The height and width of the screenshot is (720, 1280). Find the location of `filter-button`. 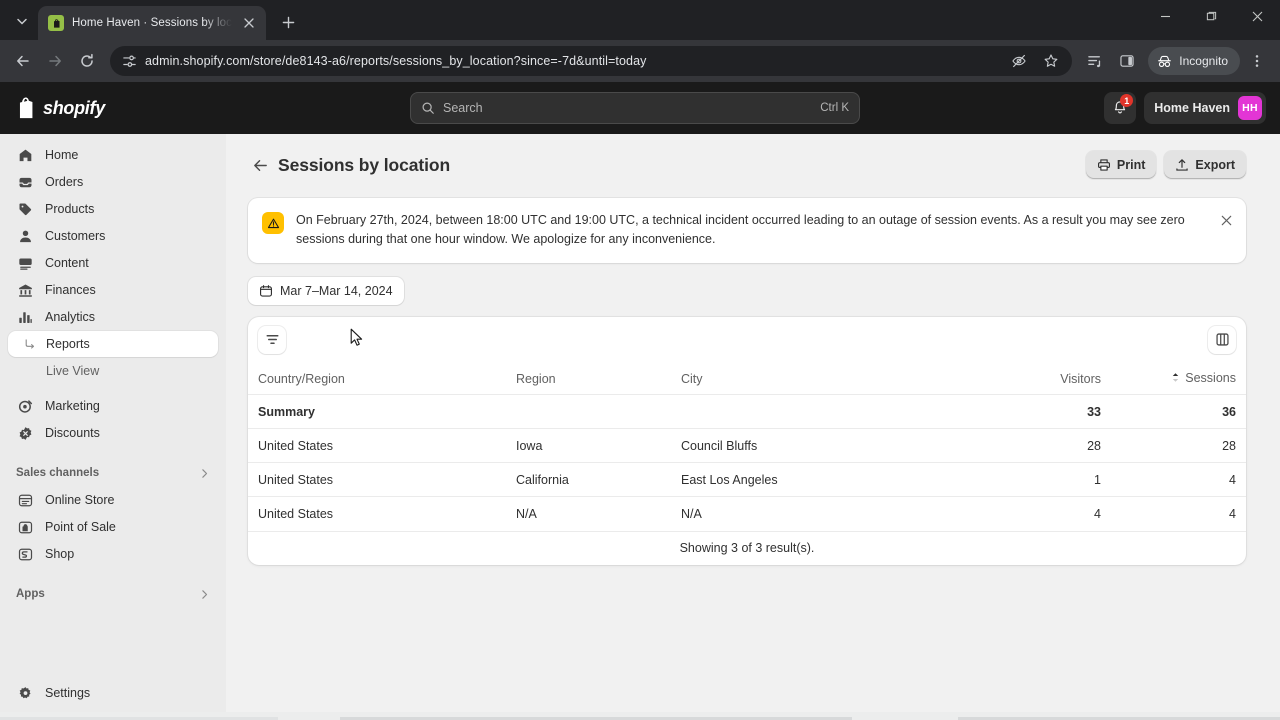

filter-button is located at coordinates (272, 339).